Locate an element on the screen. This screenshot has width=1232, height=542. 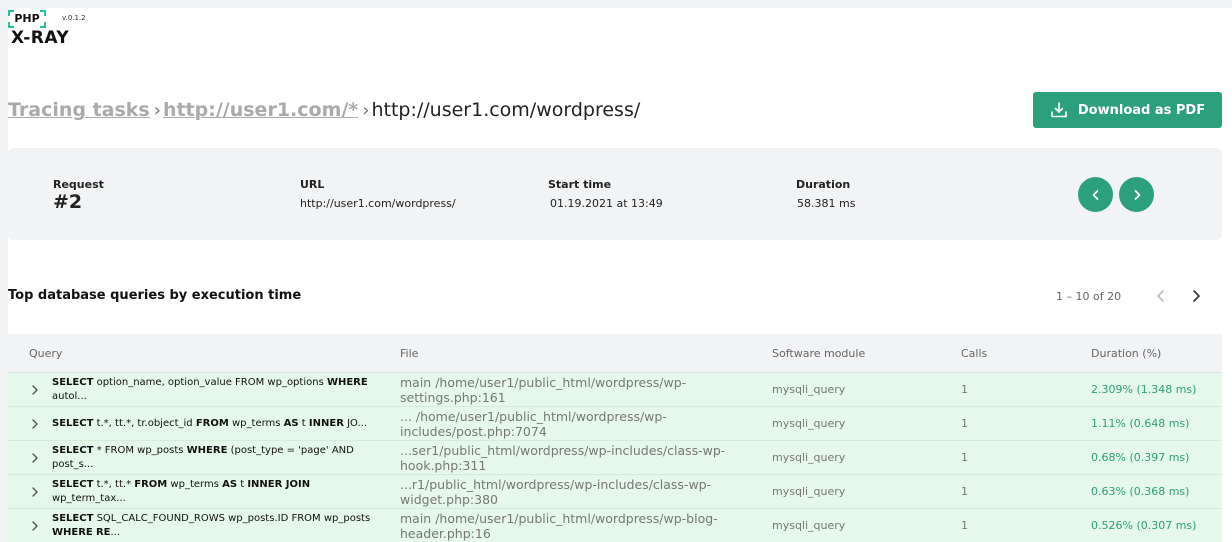
sql-keyword: FROM is located at coordinates (151, 484).